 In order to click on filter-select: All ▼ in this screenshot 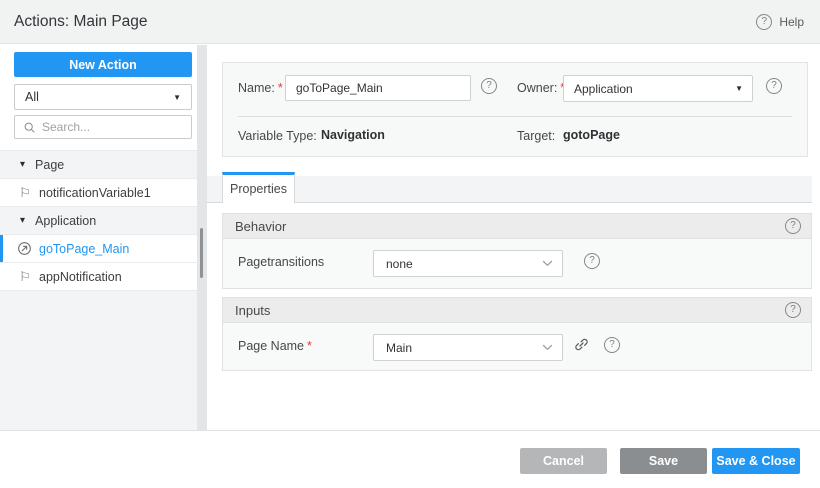, I will do `click(103, 97)`.